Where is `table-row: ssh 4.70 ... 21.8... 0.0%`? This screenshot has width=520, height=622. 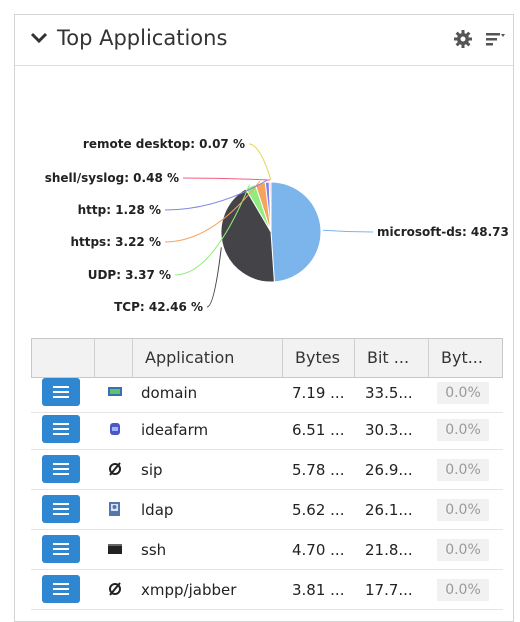 table-row: ssh 4.70 ... 21.8... 0.0% is located at coordinates (267, 550).